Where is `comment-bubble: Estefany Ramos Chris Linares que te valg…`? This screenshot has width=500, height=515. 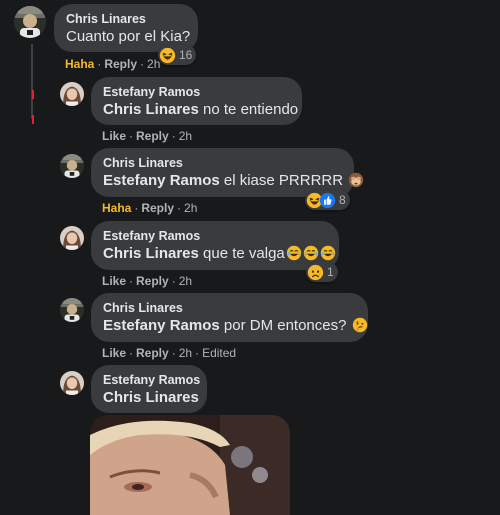 comment-bubble: Estefany Ramos Chris Linares que te valg… is located at coordinates (215, 245).